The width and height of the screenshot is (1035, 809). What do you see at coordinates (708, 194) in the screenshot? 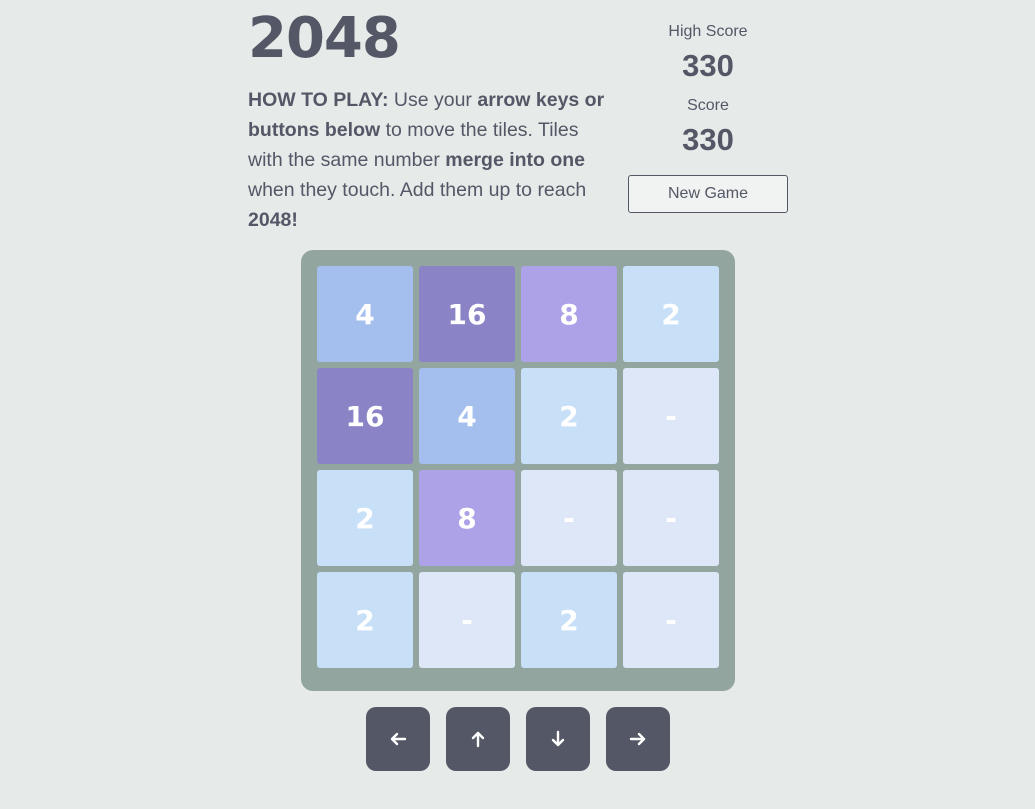
I see `new-game-button: New Game` at bounding box center [708, 194].